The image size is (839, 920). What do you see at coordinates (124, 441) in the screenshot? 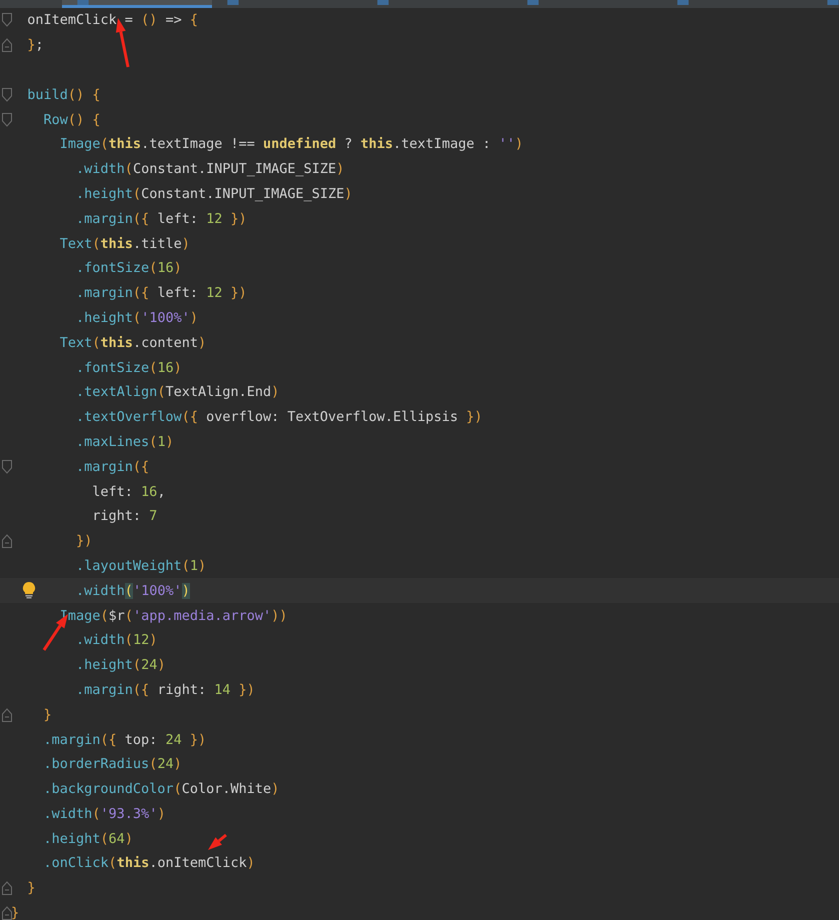
I see `code-line: .maxLines(1)` at bounding box center [124, 441].